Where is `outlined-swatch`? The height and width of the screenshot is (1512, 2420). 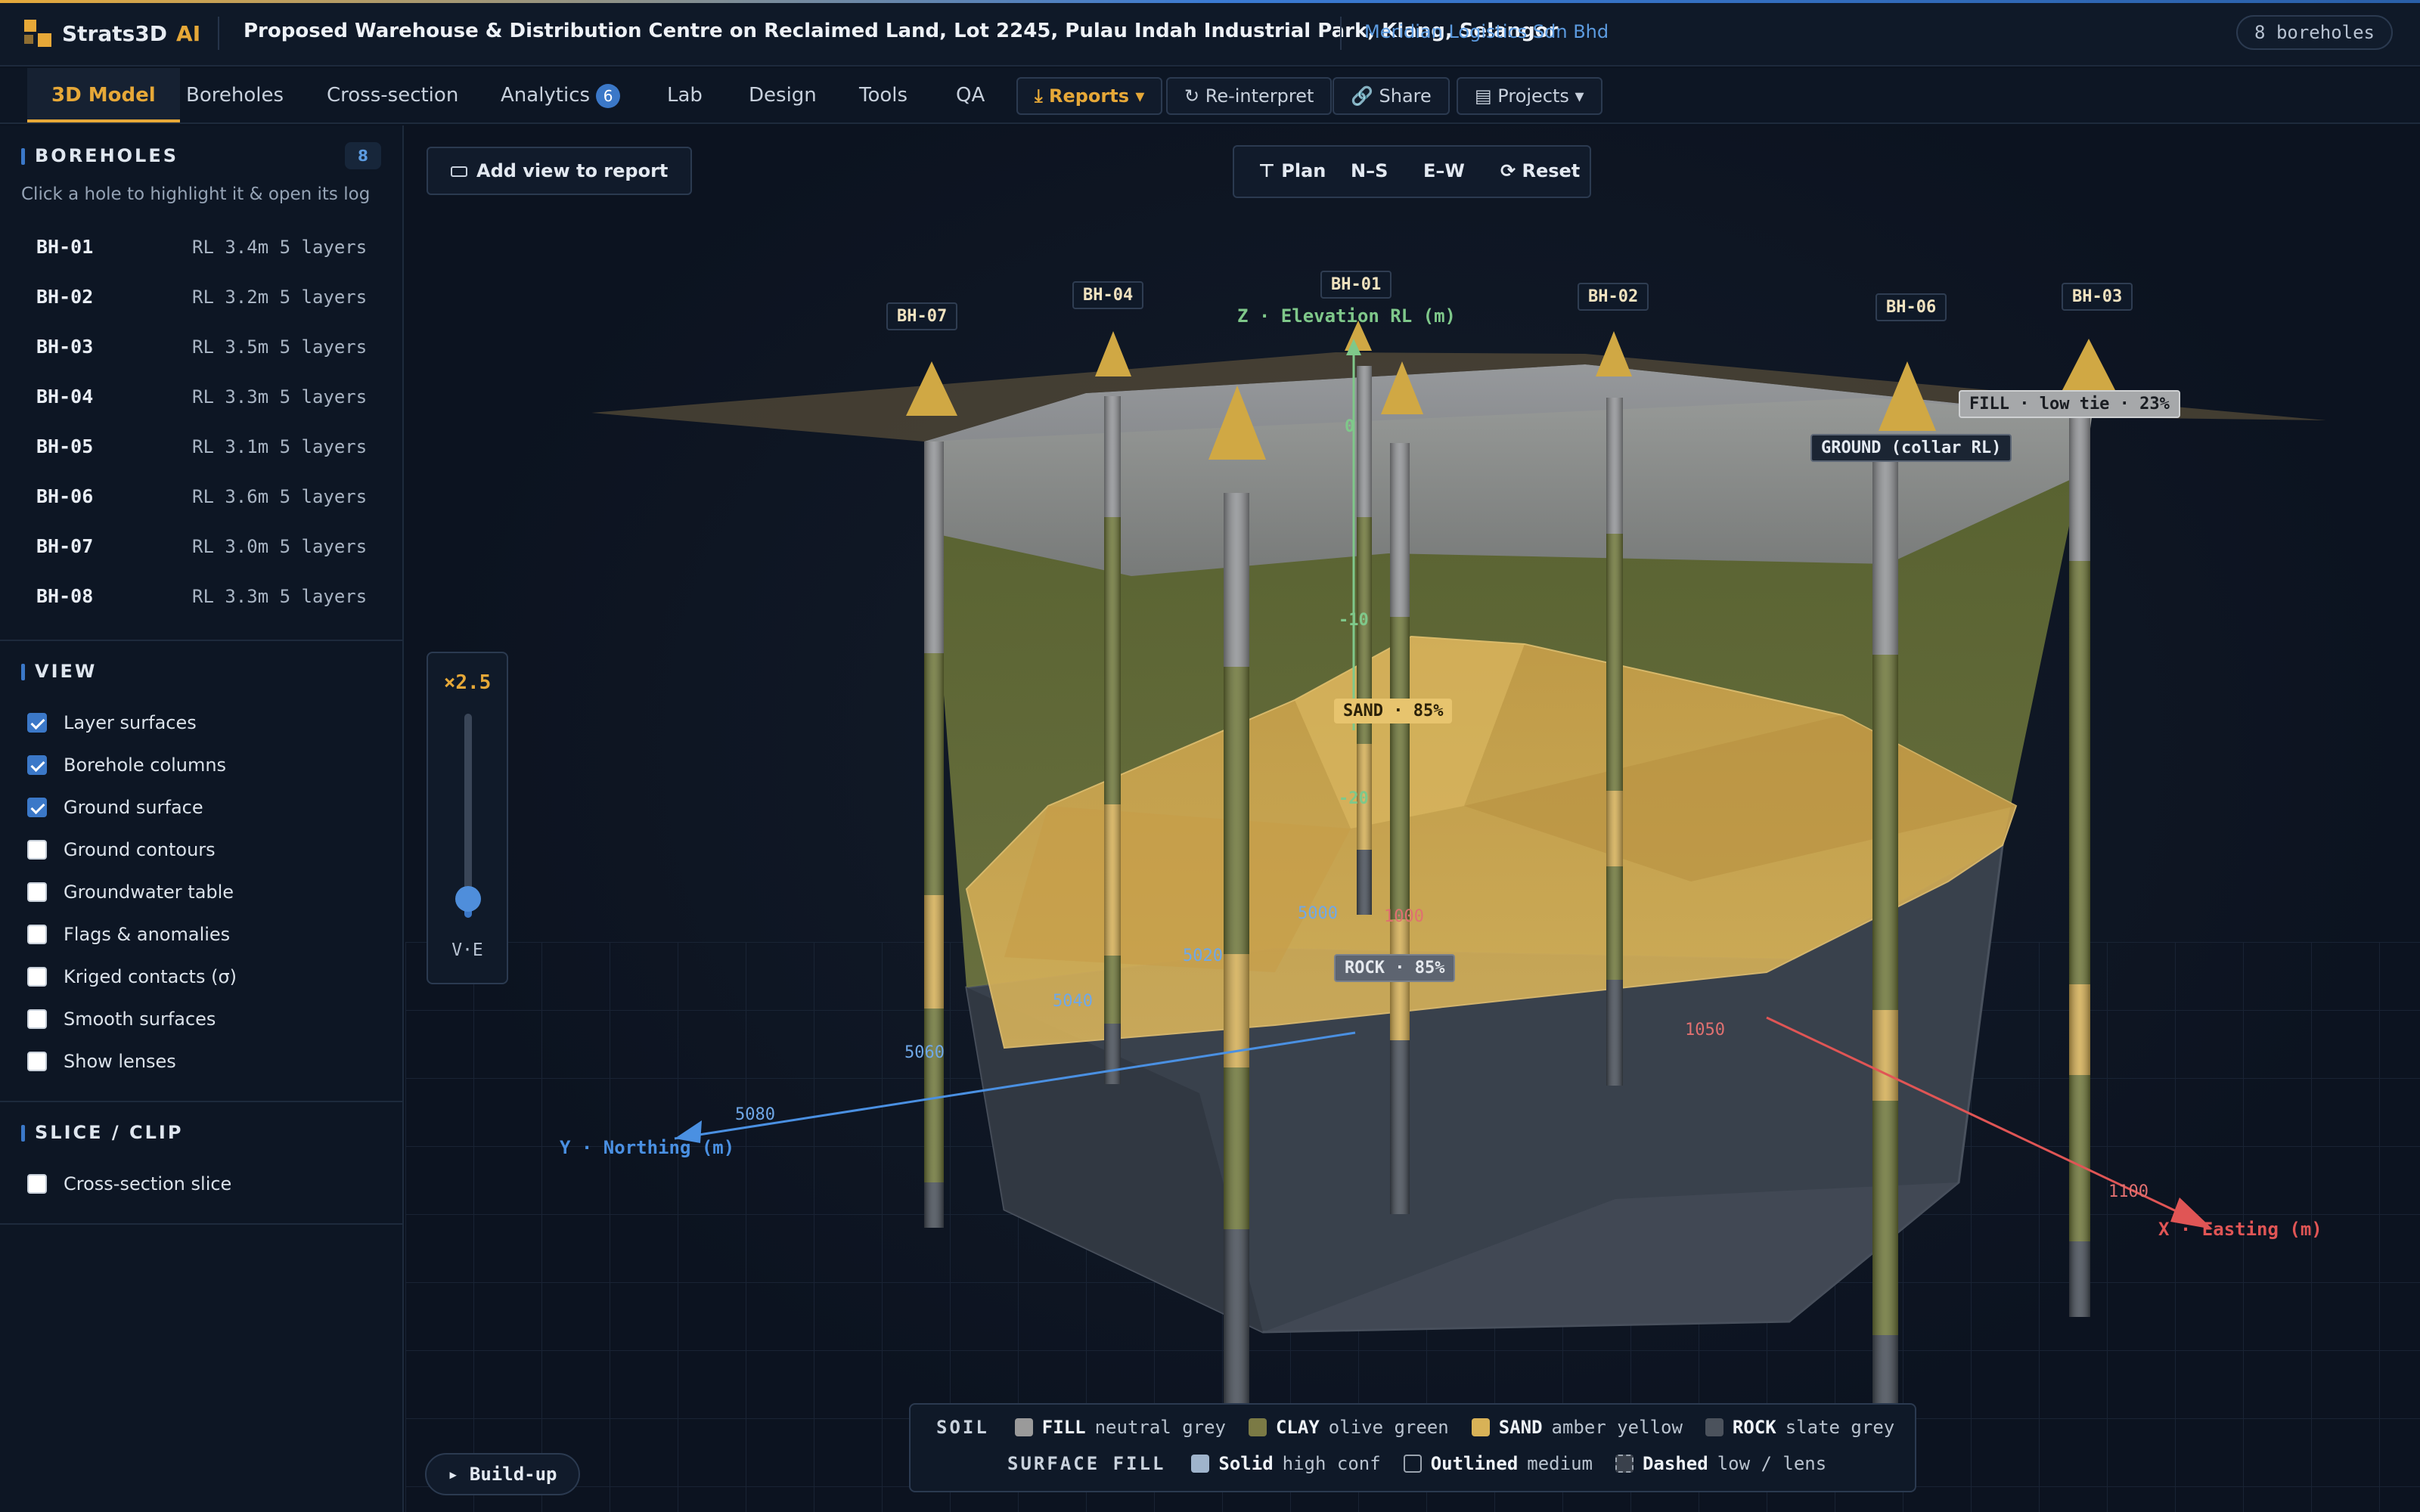
outlined-swatch is located at coordinates (1412, 1464).